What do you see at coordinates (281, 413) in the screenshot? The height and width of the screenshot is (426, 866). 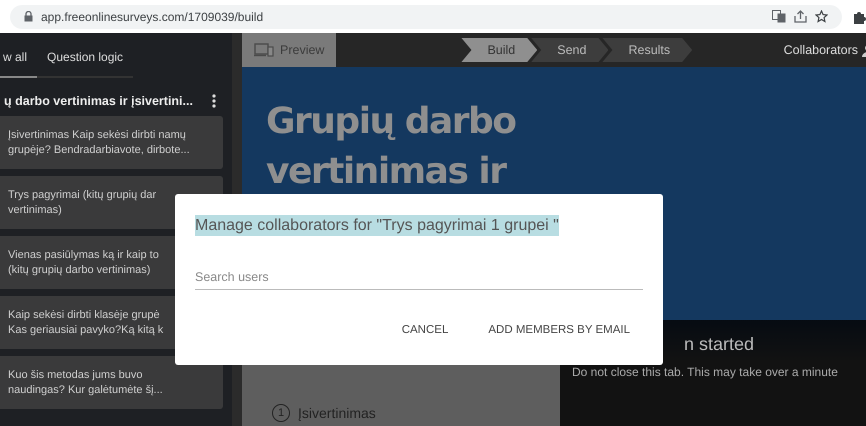 I see `question-number: 1` at bounding box center [281, 413].